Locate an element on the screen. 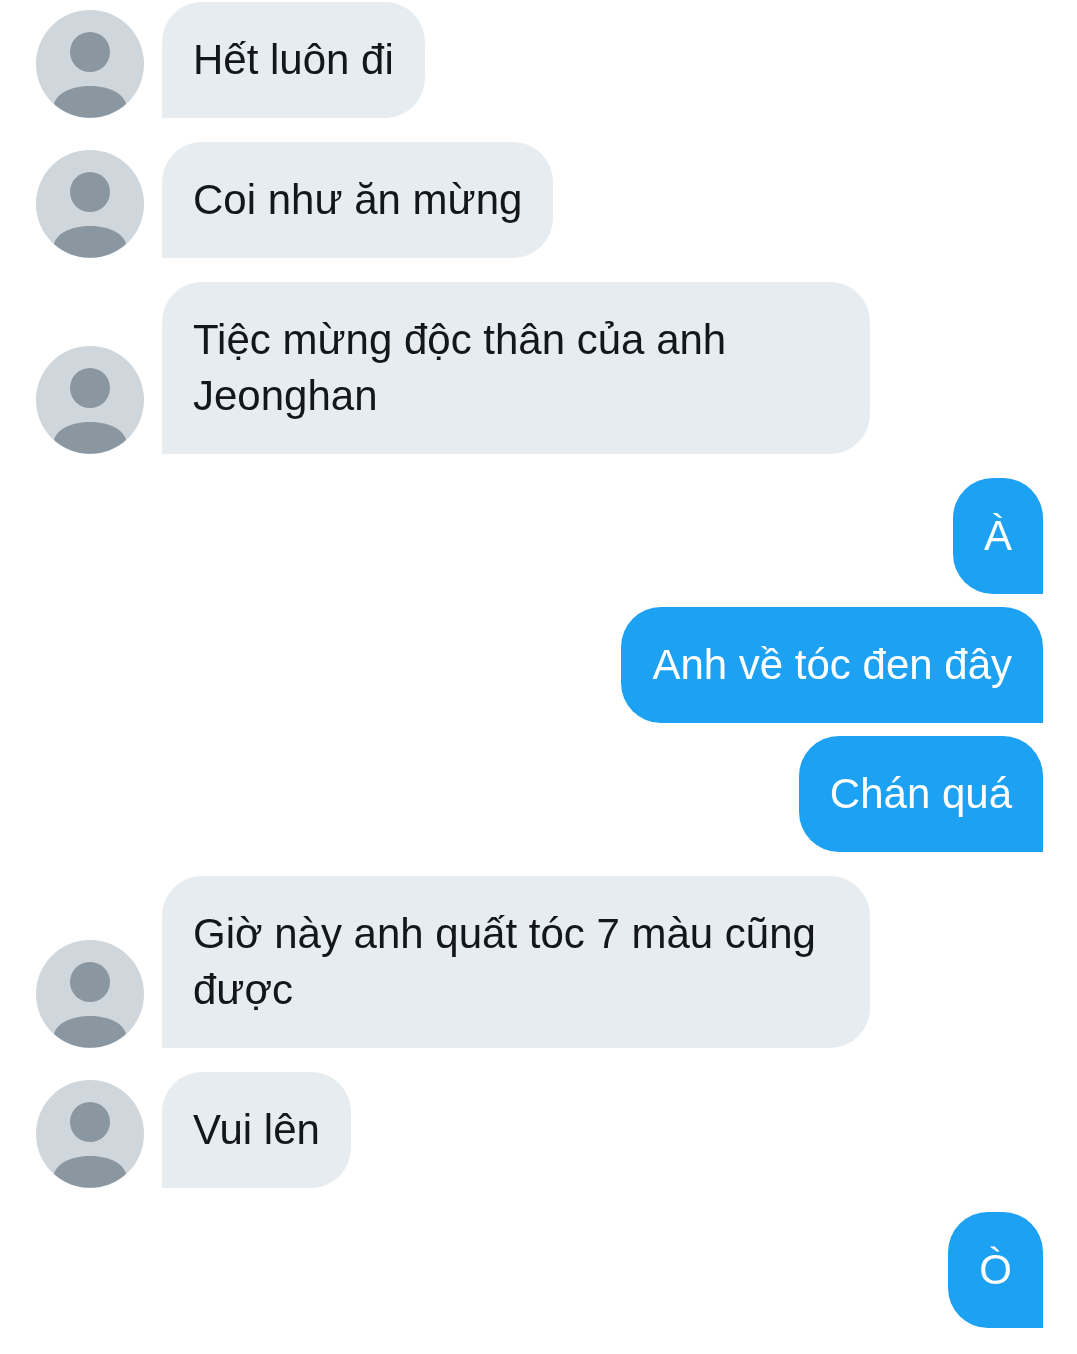 This screenshot has width=1077, height=1354. message-bubble: Giờ này anh quất tóc 7 màu cũng được is located at coordinates (516, 962).